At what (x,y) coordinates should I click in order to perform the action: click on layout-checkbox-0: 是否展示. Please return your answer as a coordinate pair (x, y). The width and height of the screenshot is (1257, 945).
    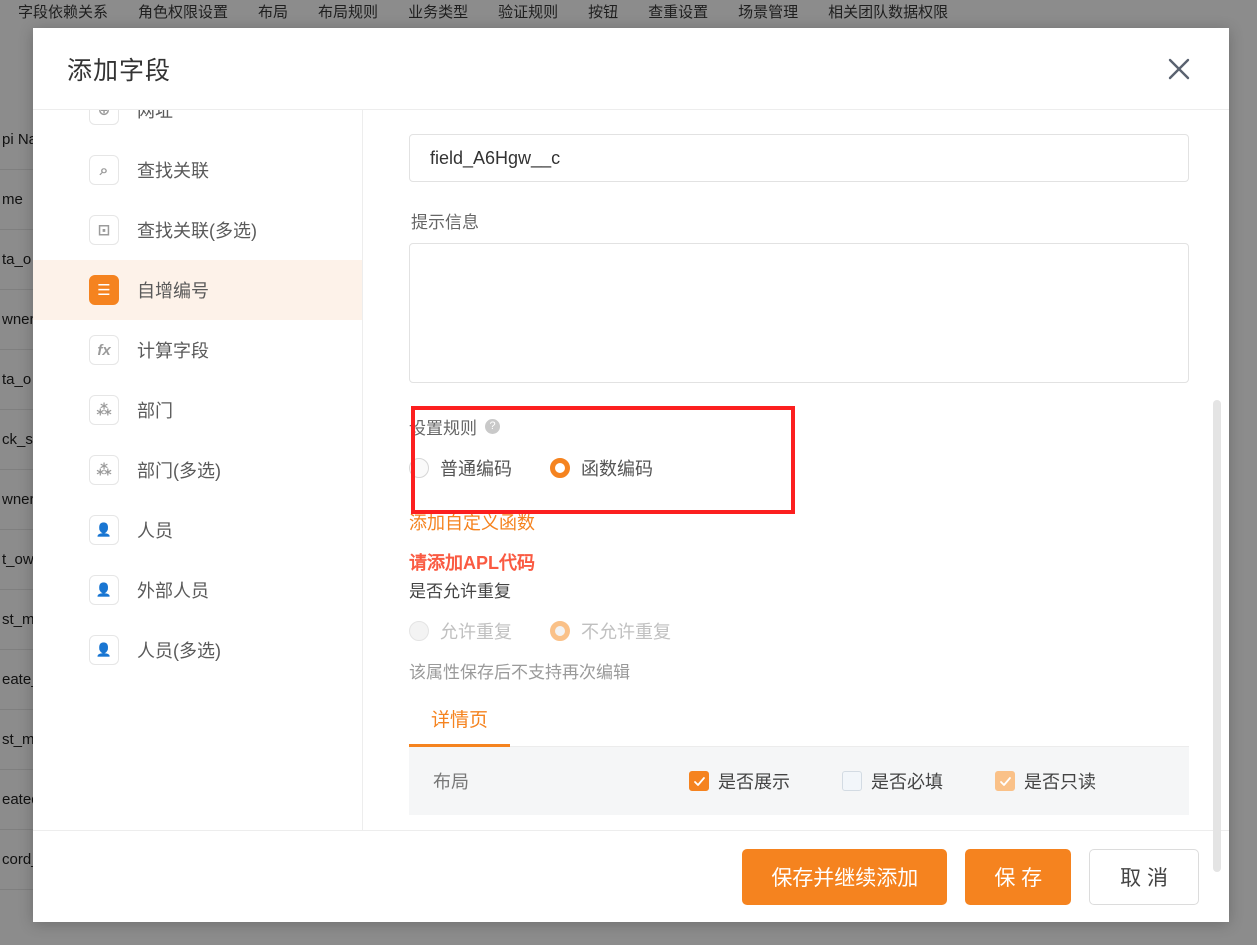
    Looking at the image, I should click on (739, 781).